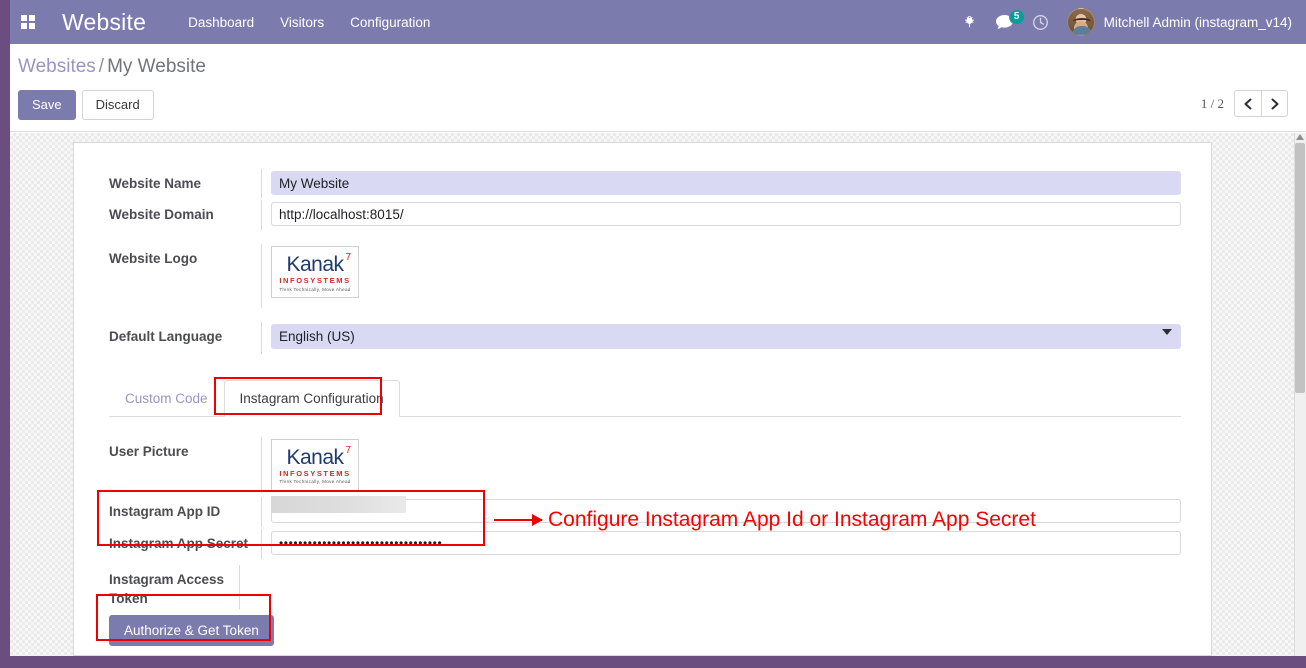 The height and width of the screenshot is (668, 1306). I want to click on control-website-domain, so click(726, 213).